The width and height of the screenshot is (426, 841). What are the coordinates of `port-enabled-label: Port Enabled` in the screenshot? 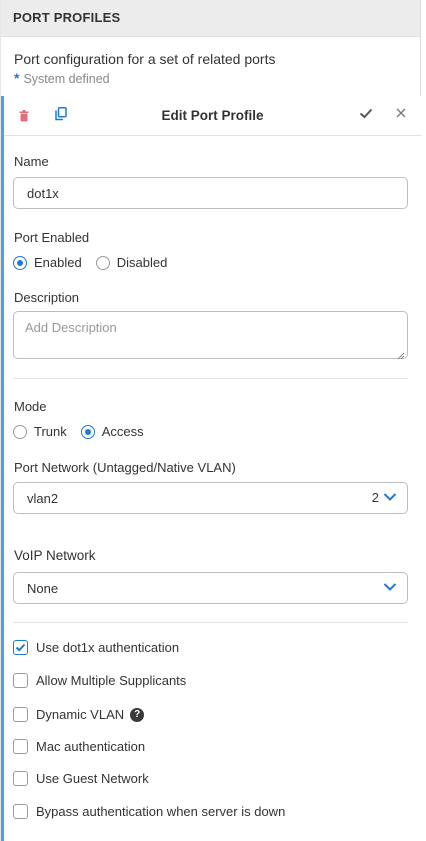 It's located at (52, 237).